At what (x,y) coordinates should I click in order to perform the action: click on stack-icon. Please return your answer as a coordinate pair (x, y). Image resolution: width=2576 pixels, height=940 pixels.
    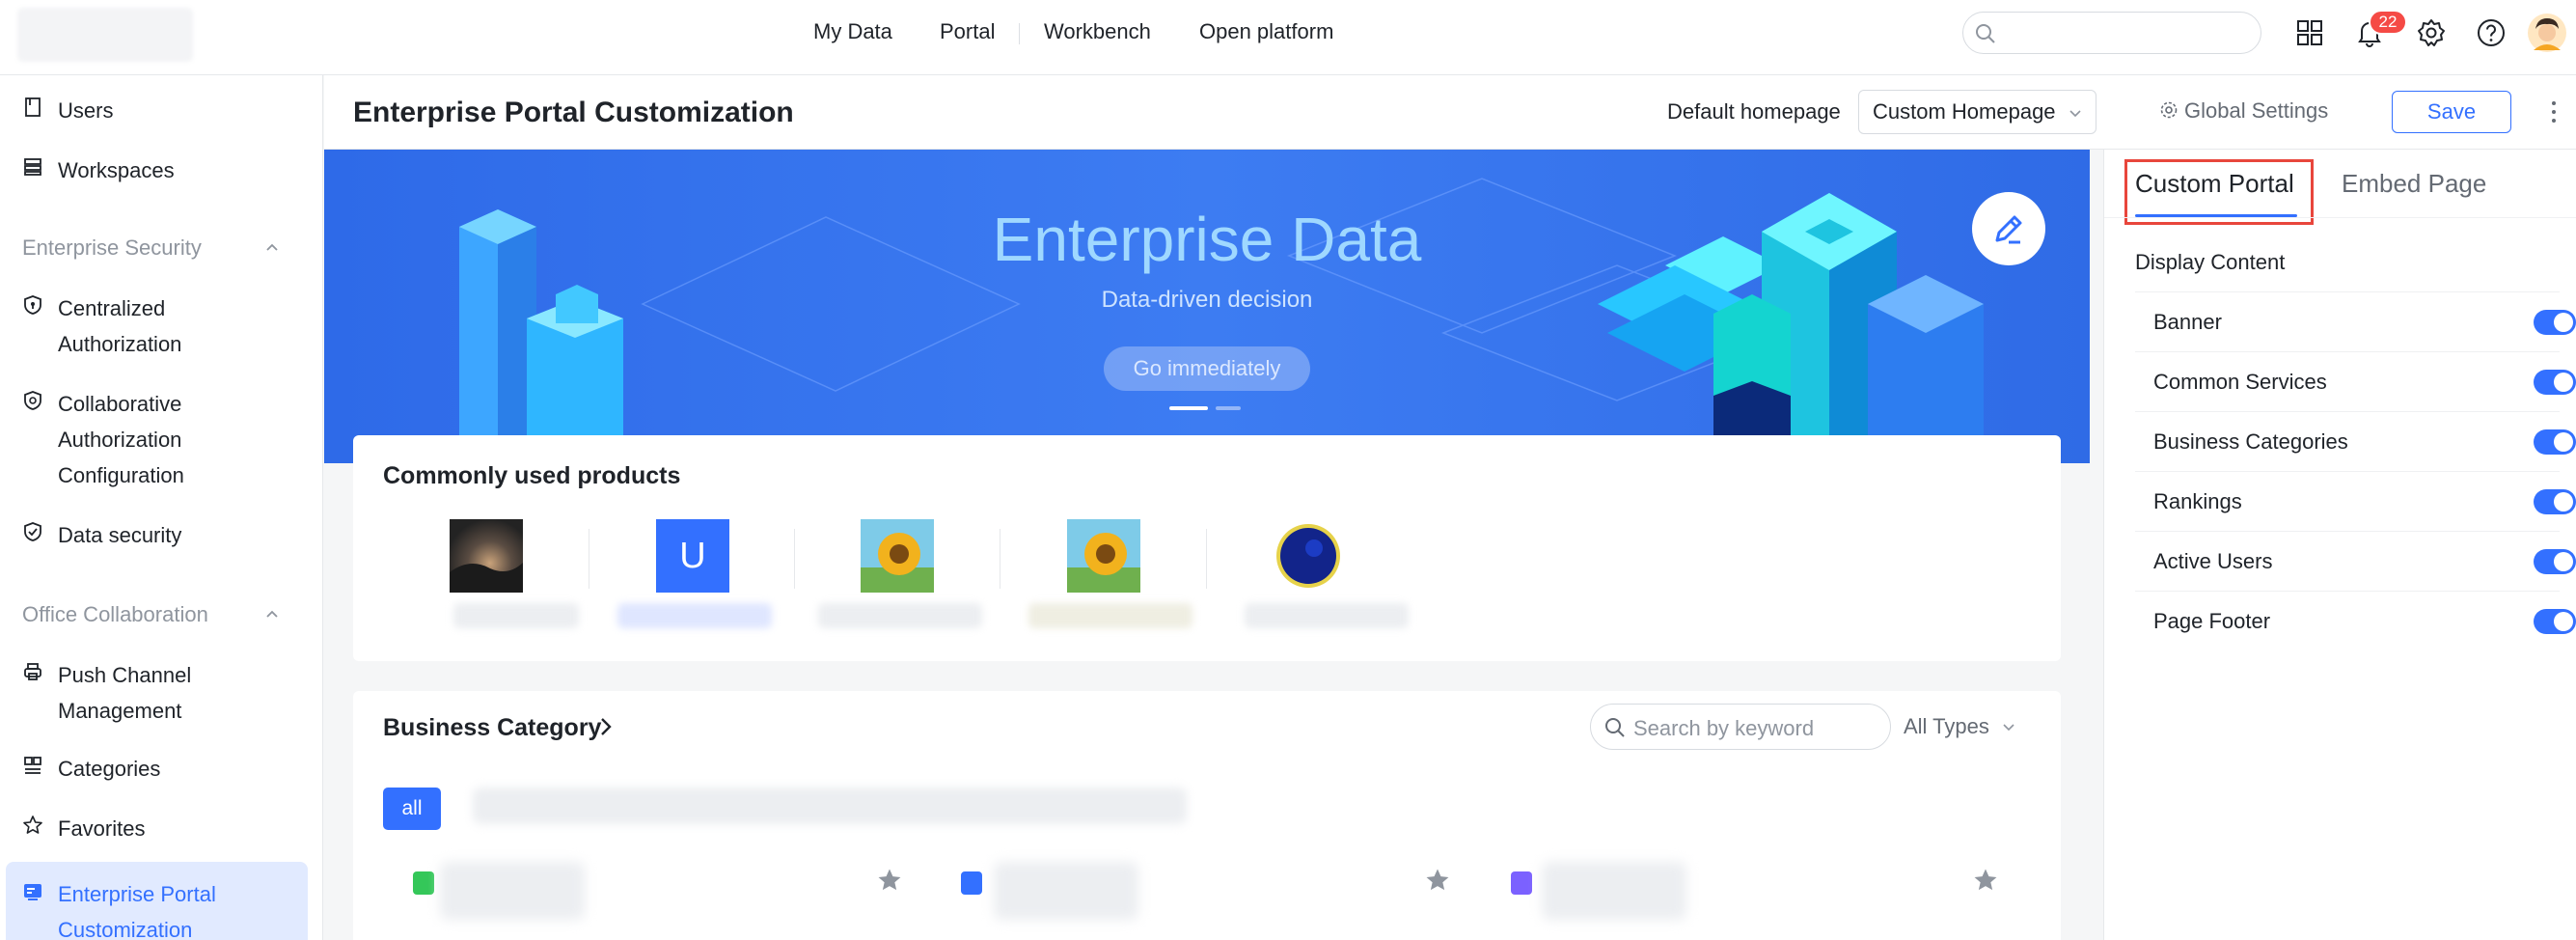
    Looking at the image, I should click on (32, 167).